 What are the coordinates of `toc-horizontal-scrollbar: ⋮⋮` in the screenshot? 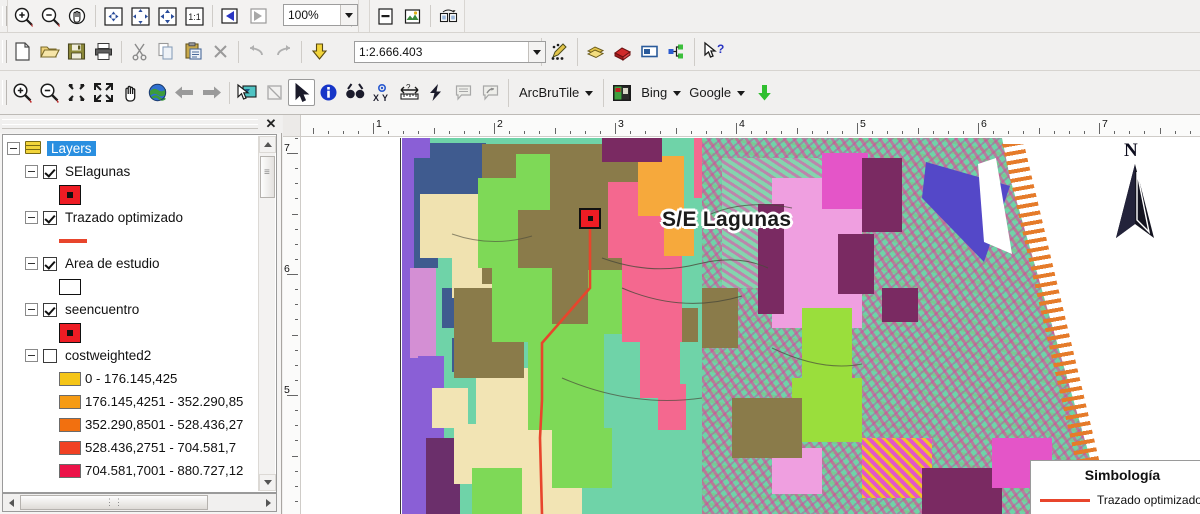 It's located at (139, 502).